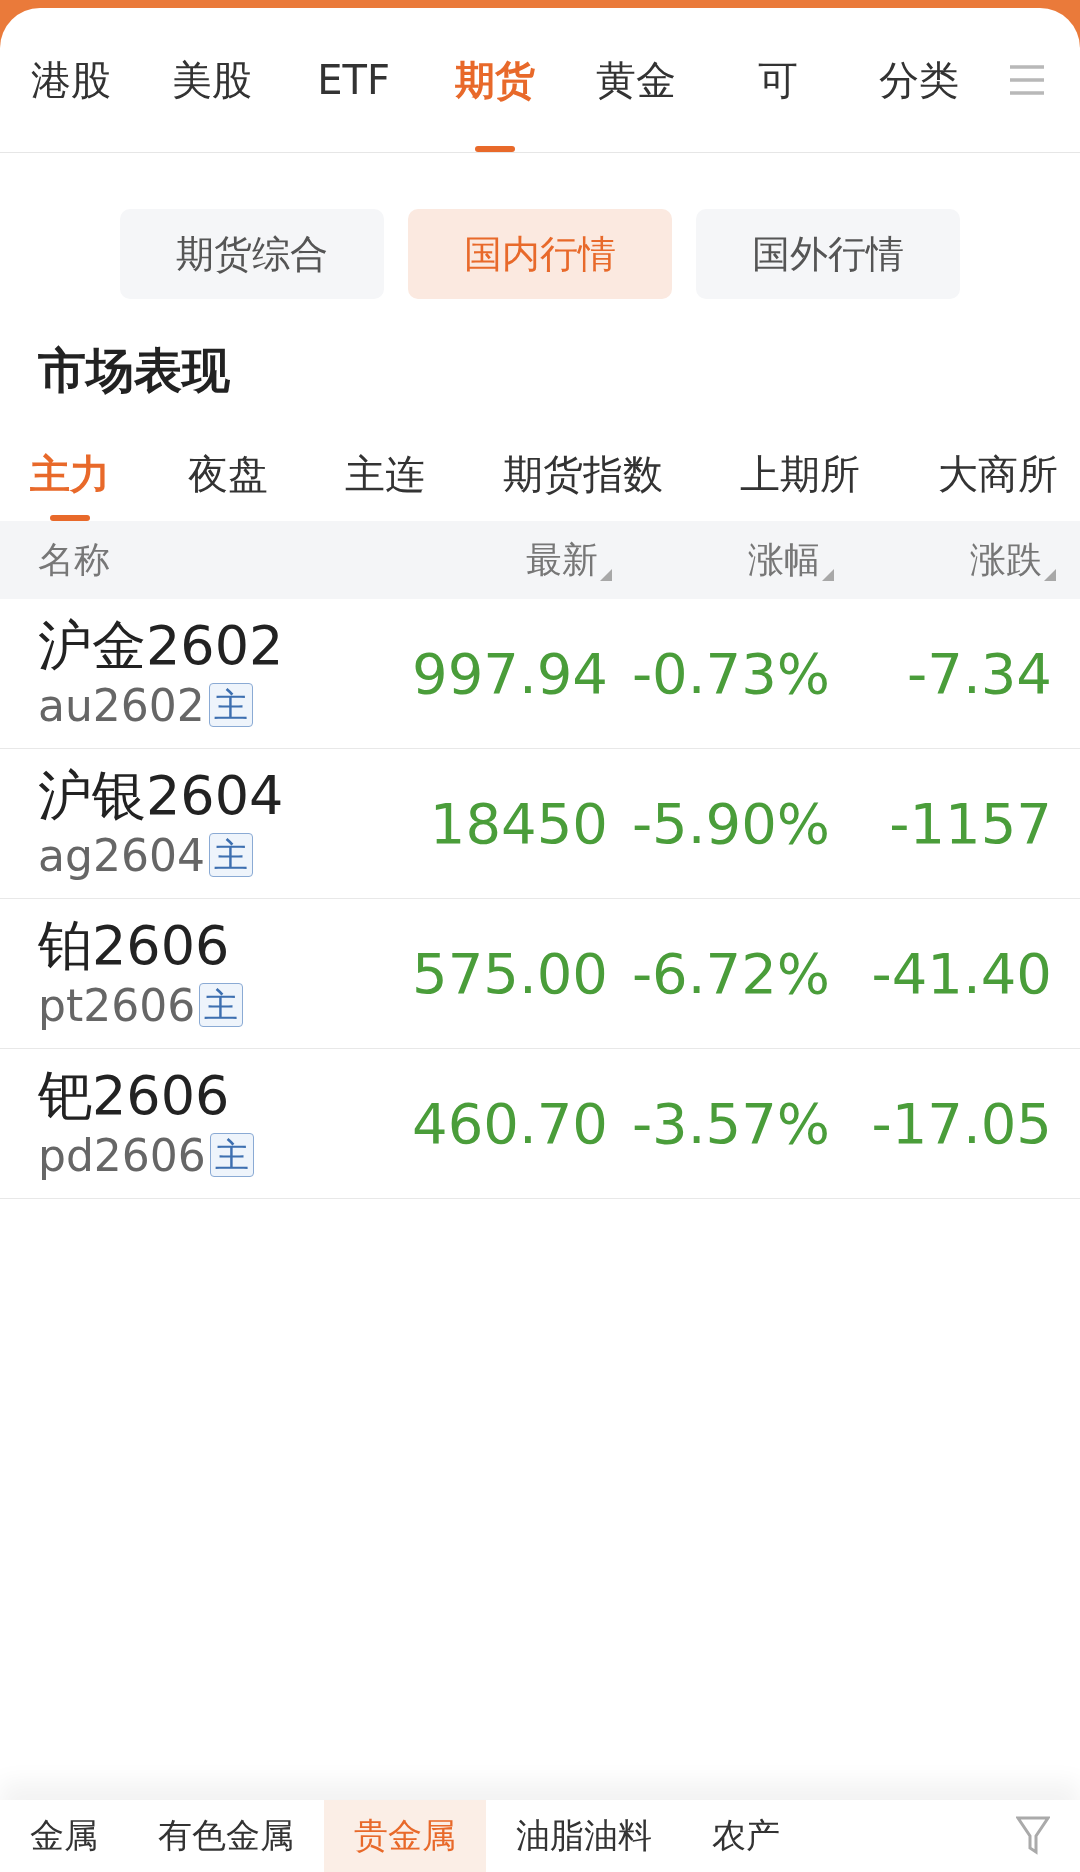 This screenshot has height=1872, width=1080. Describe the element at coordinates (730, 823) in the screenshot. I see `change-percent: -5.90%` at that location.